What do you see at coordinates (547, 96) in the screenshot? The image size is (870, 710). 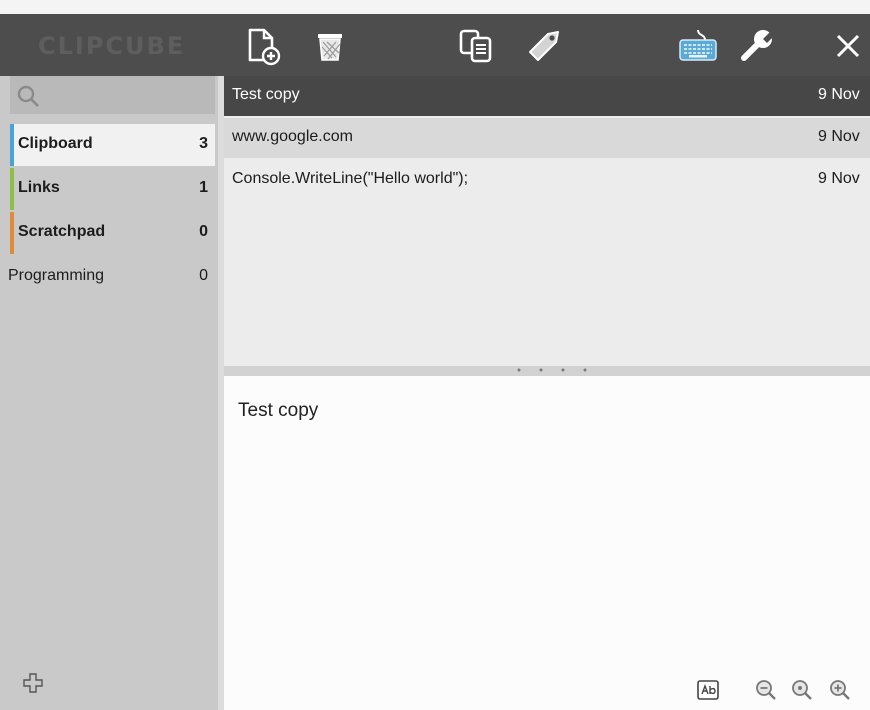 I see `clip-row-selected: Test copy 9 Nov` at bounding box center [547, 96].